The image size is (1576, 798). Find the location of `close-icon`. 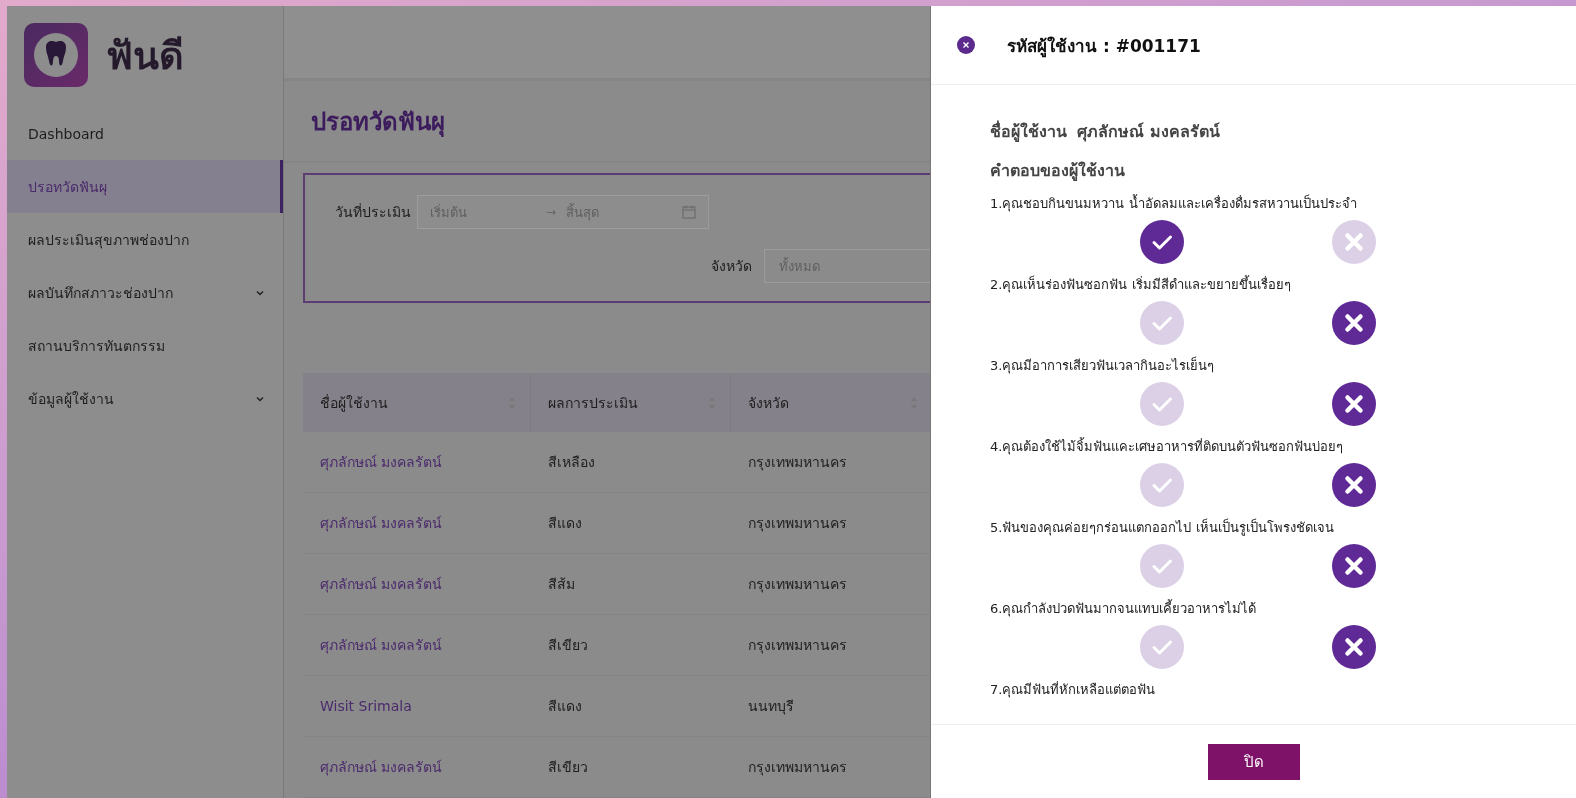

close-icon is located at coordinates (966, 45).